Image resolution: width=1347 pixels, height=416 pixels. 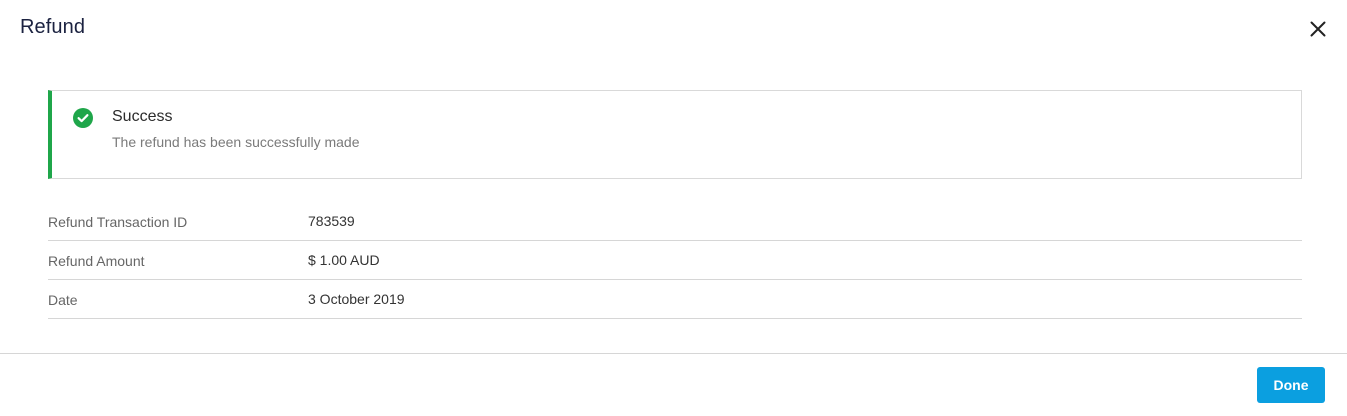 I want to click on detail-row-date: Date 3 October 2019, so click(x=675, y=299).